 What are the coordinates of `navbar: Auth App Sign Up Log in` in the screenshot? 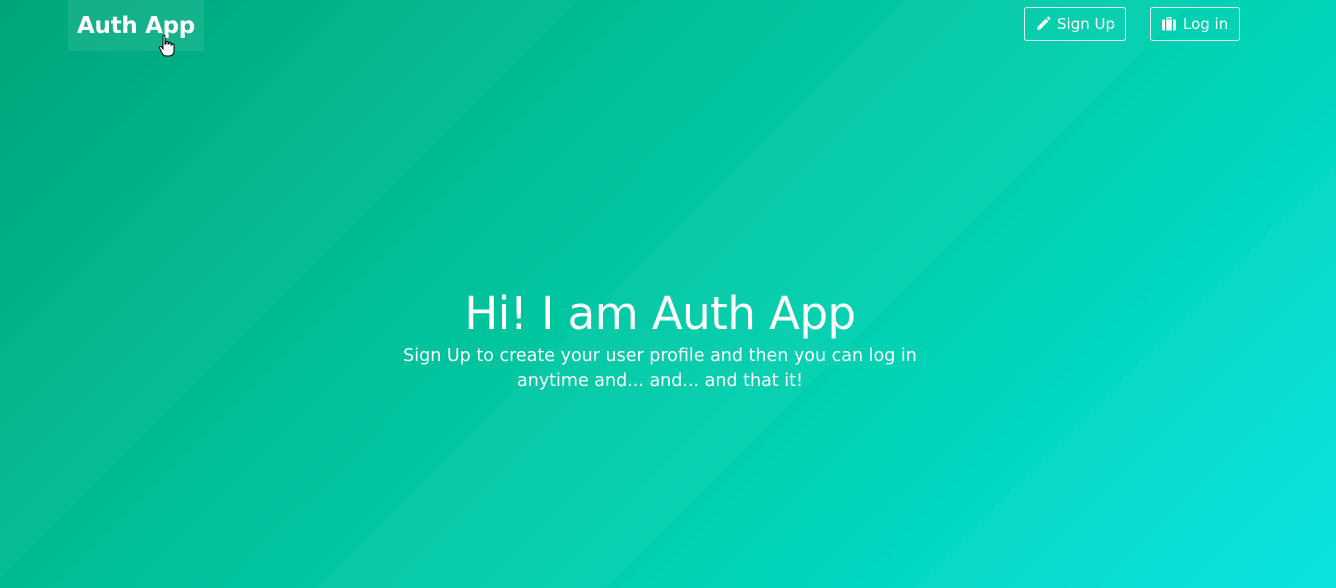 It's located at (668, 28).